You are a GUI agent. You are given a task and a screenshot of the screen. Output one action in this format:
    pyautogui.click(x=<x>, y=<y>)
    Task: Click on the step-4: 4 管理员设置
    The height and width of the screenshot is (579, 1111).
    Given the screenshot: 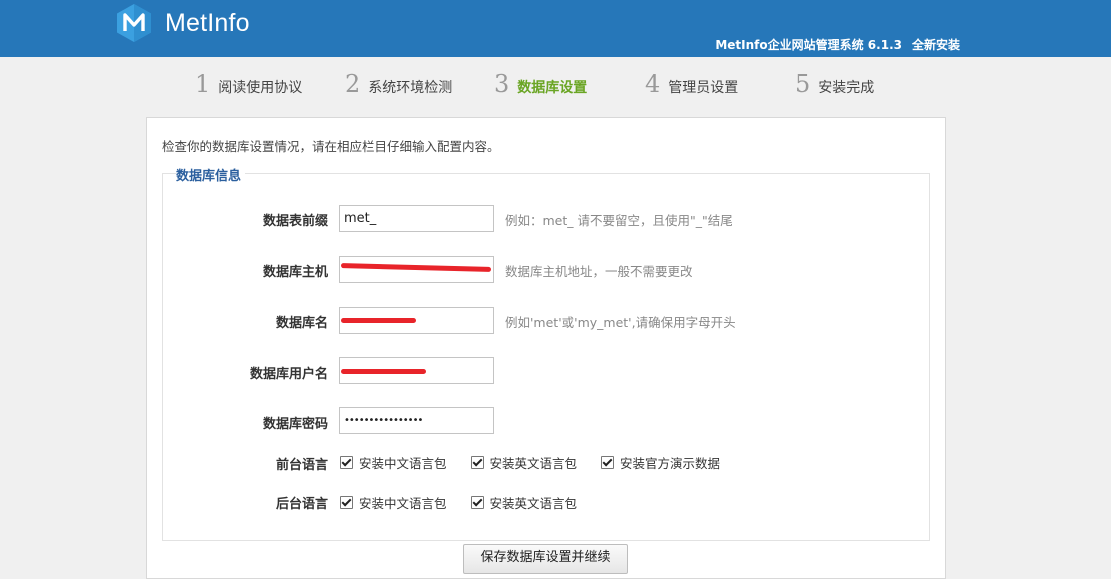 What is the action you would take?
    pyautogui.click(x=691, y=84)
    